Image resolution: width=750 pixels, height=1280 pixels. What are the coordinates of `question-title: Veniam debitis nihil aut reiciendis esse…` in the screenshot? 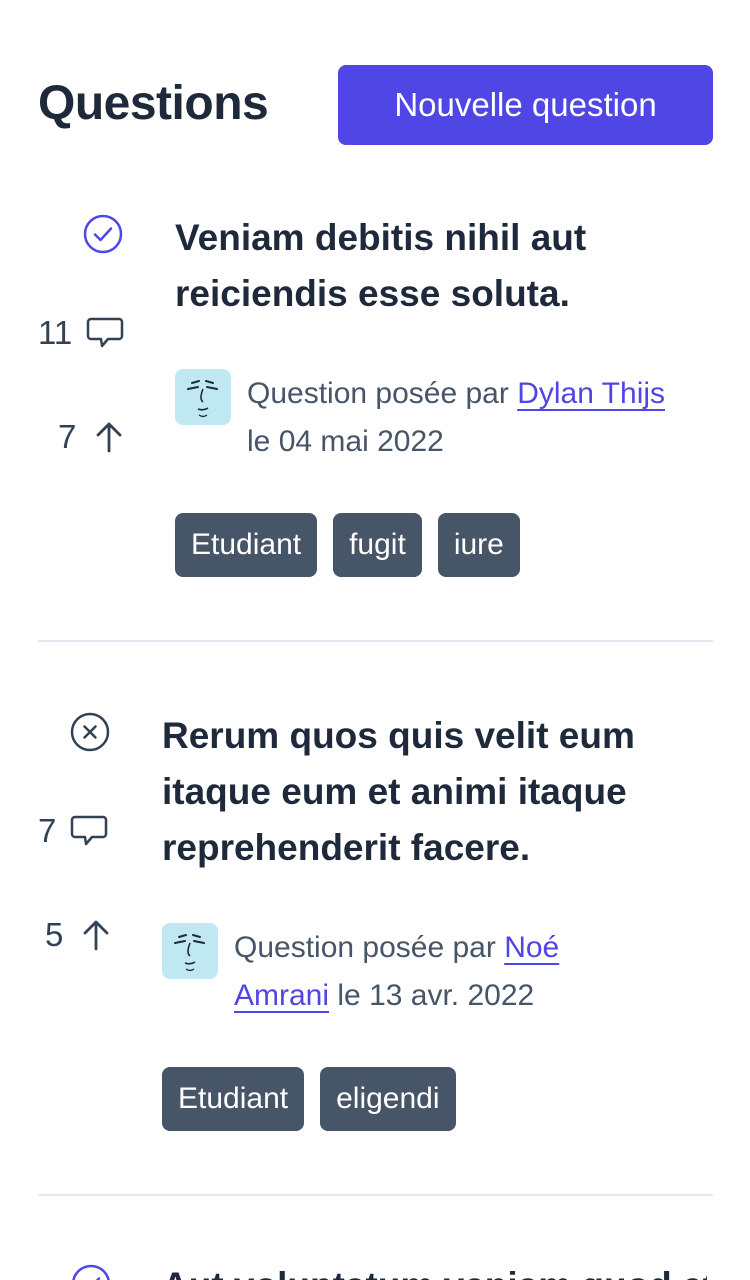 It's located at (425, 266).